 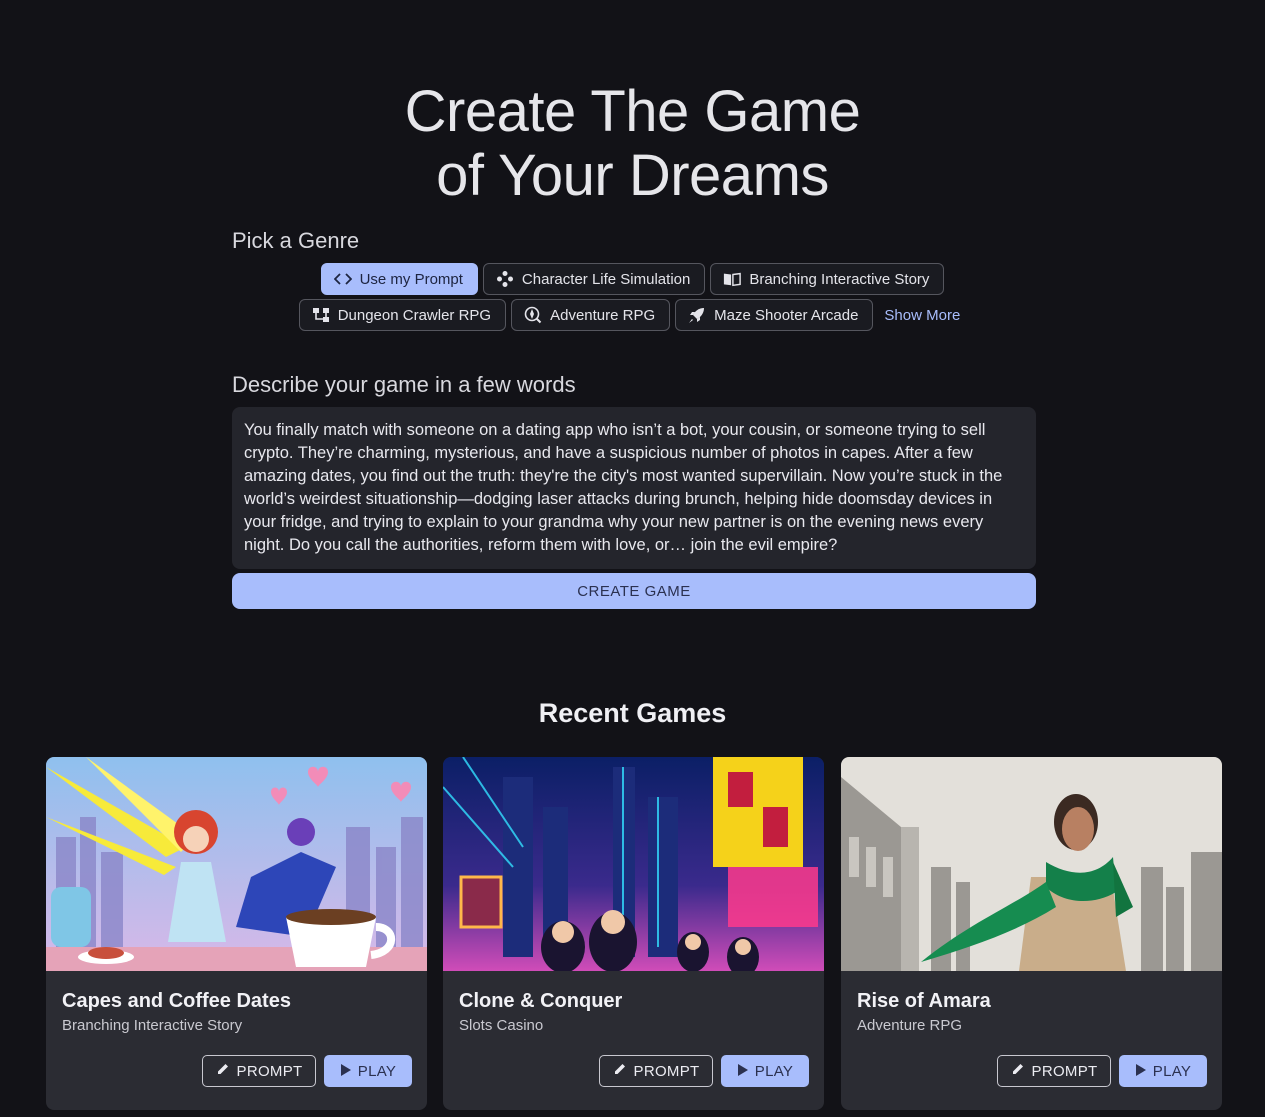 What do you see at coordinates (632, 111) in the screenshot?
I see `title-line-1: Create The Game` at bounding box center [632, 111].